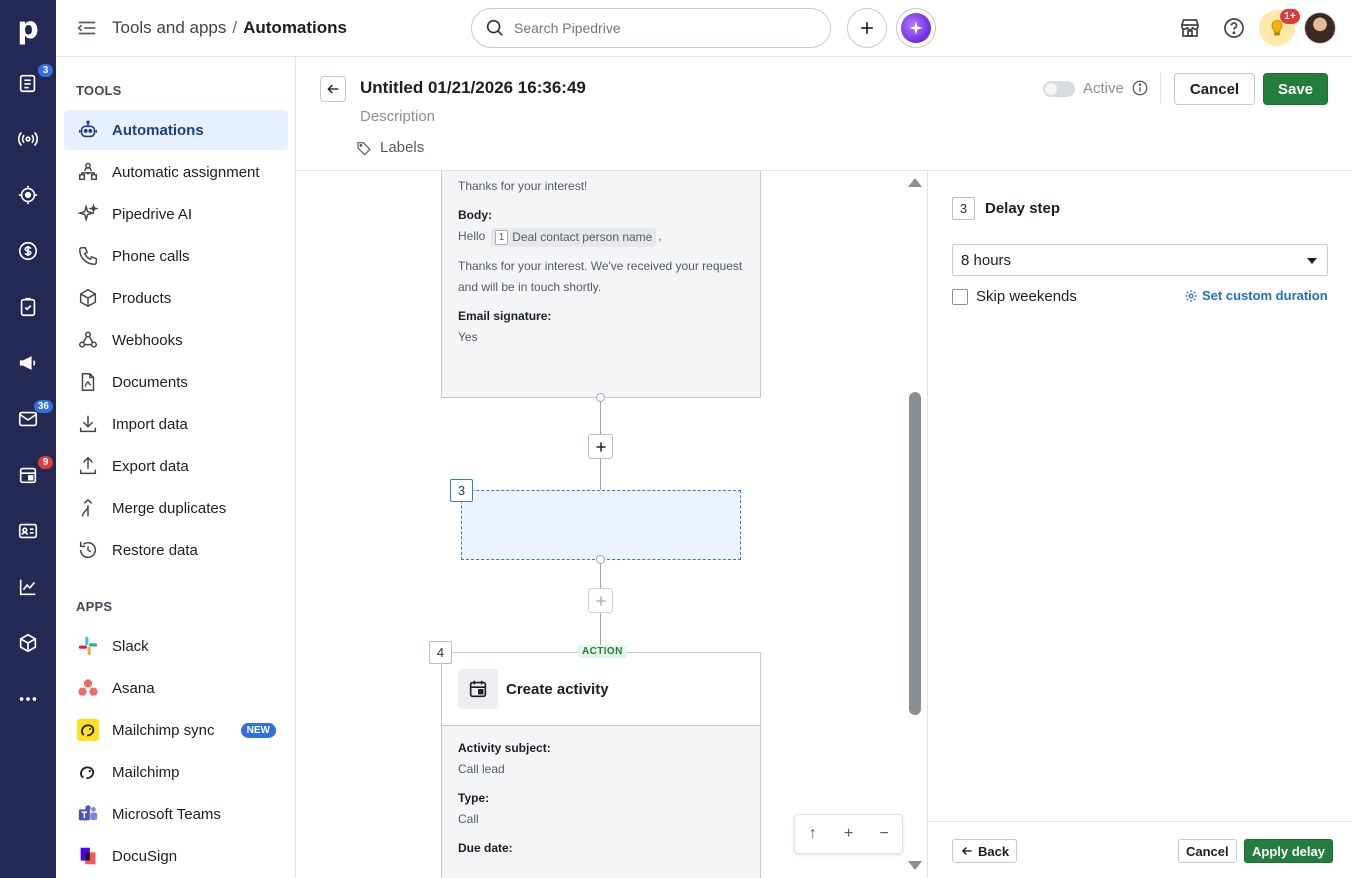 The width and height of the screenshot is (1352, 878). What do you see at coordinates (28, 195) in the screenshot?
I see `rail-target` at bounding box center [28, 195].